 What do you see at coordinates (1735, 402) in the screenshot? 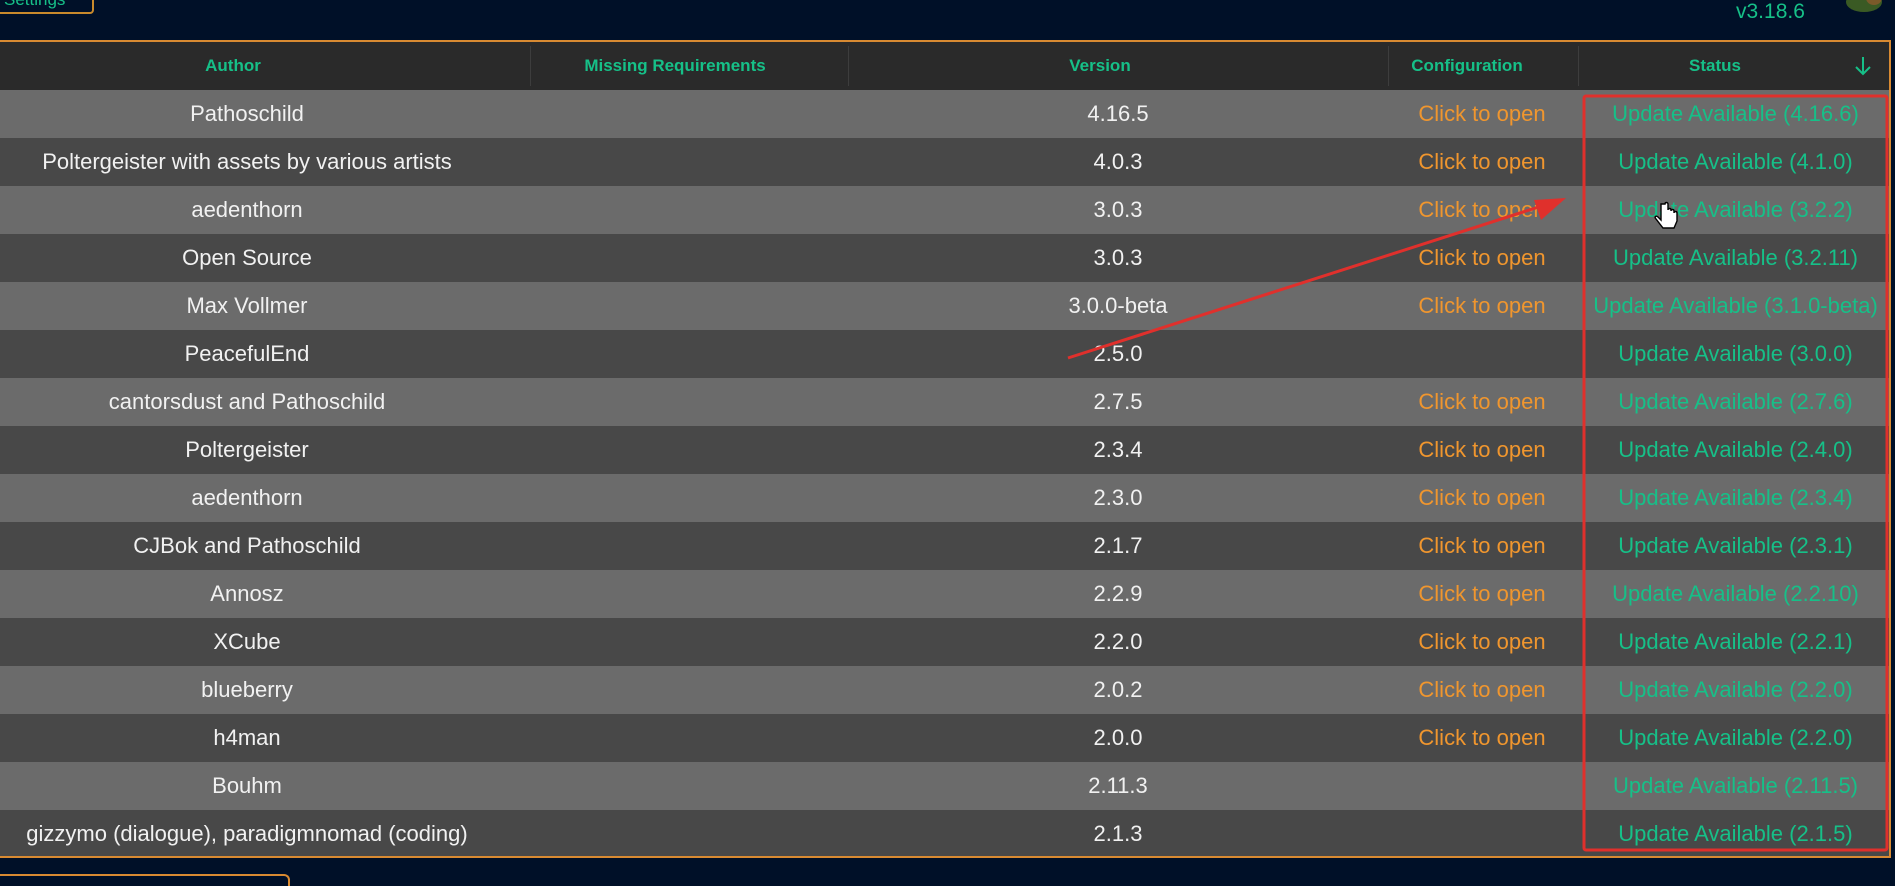
I see `update-status-link: Update Available (2.7.6)` at bounding box center [1735, 402].